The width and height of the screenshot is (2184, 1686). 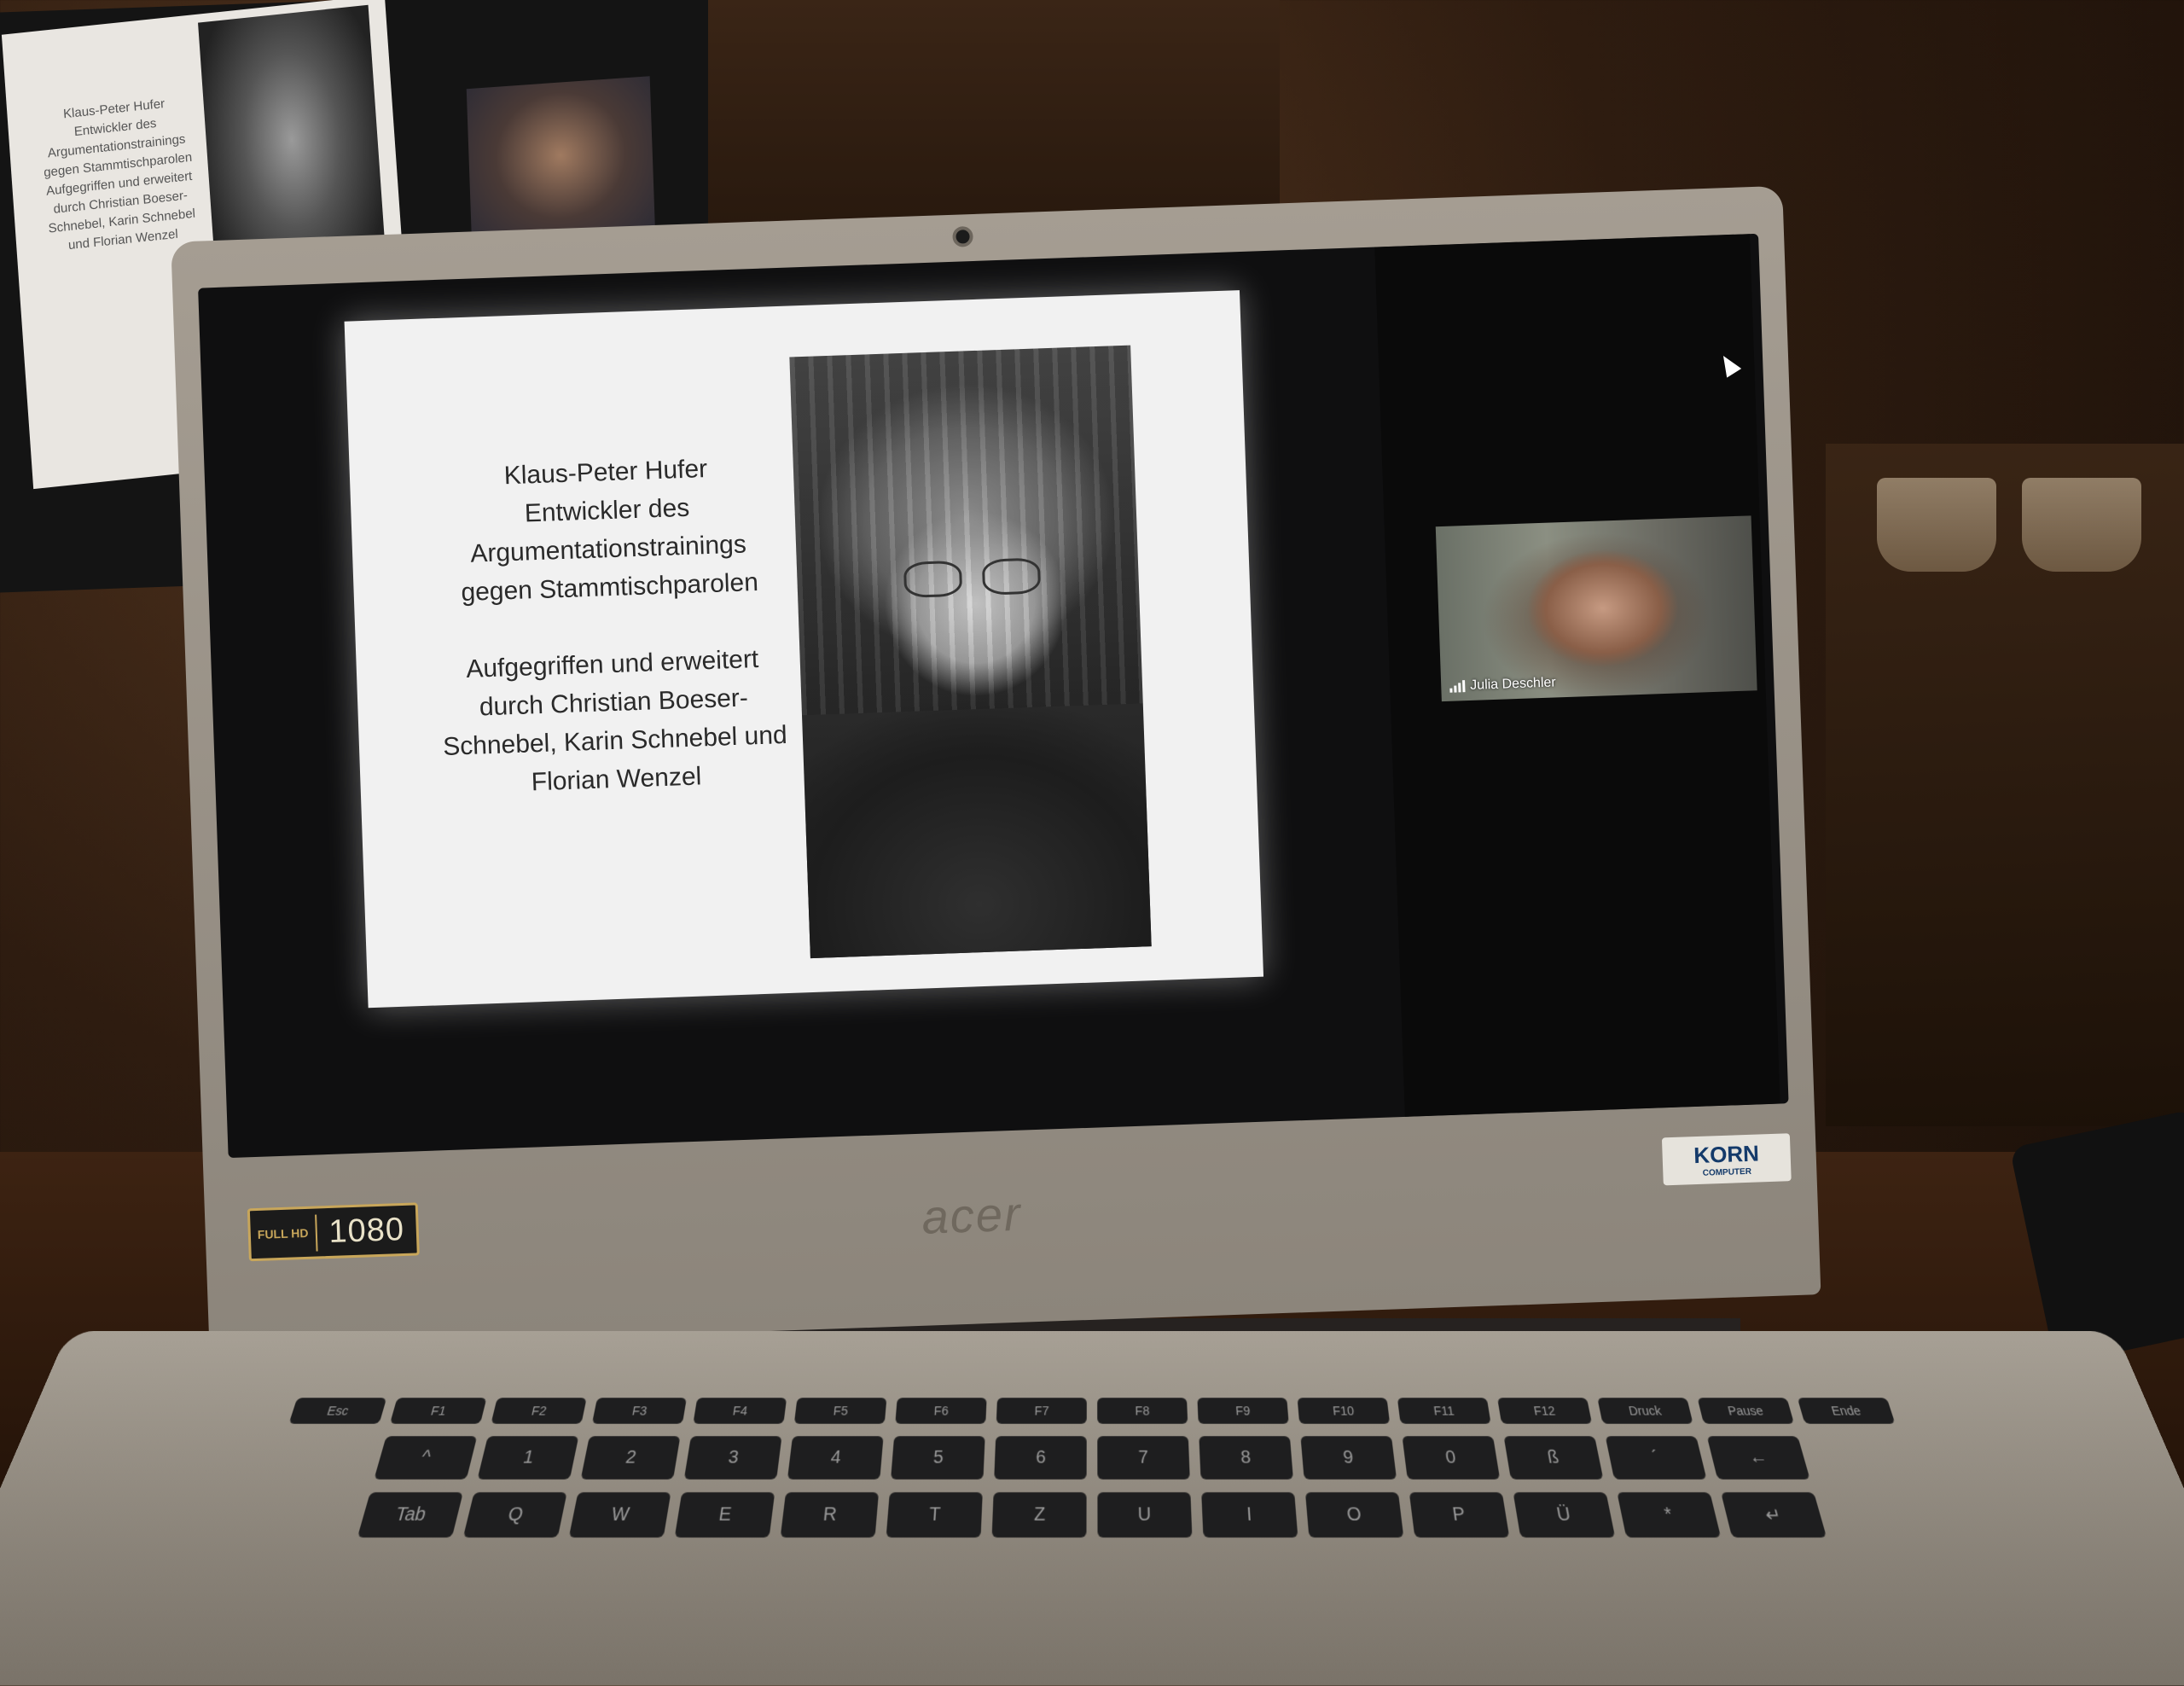 I want to click on keyboard-key: Q, so click(x=515, y=1515).